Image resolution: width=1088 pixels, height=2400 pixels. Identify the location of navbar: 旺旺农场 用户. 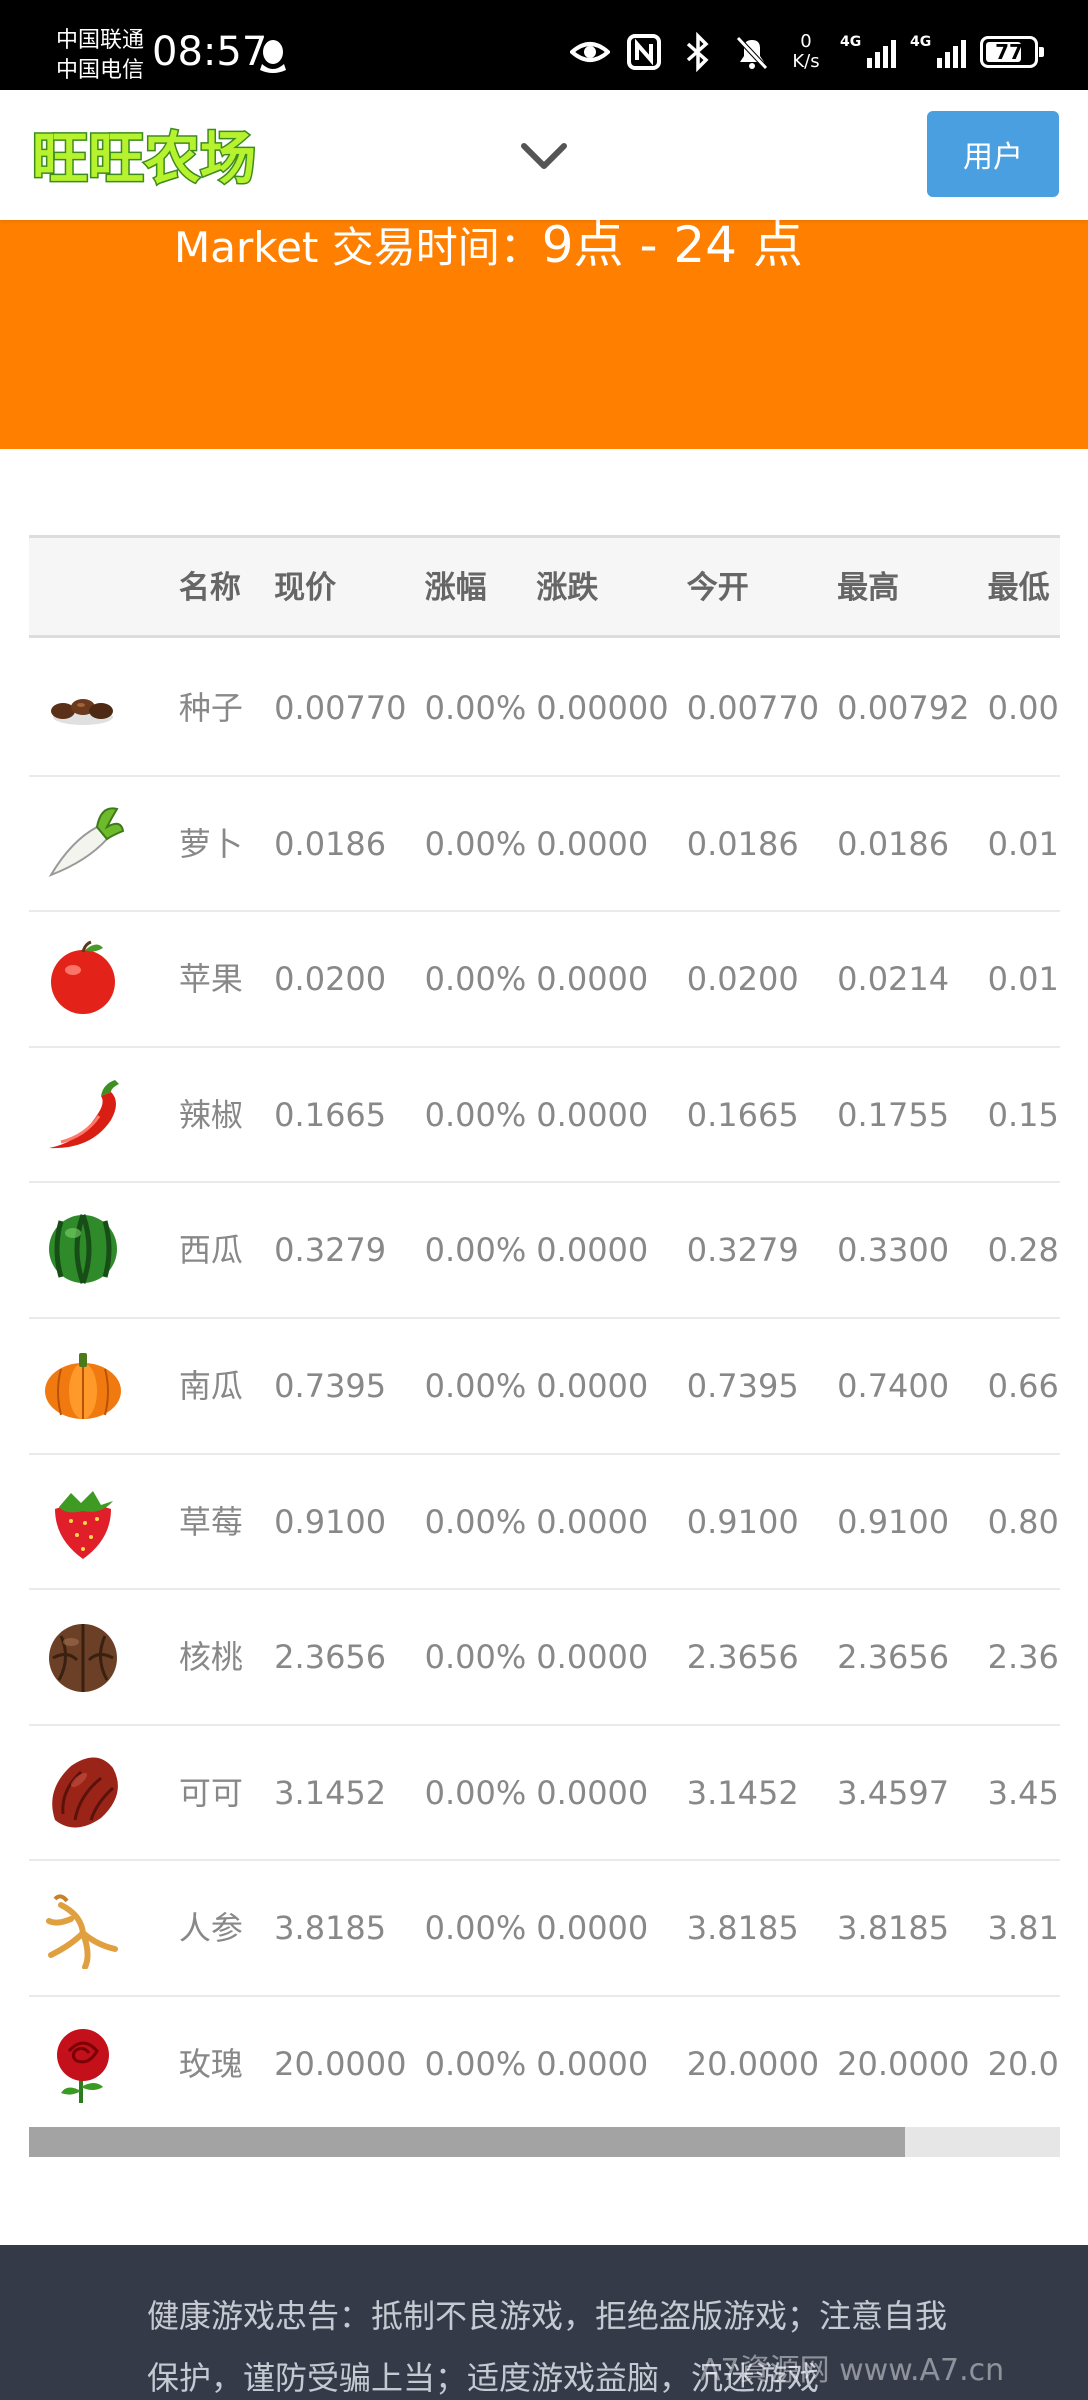
(544, 155).